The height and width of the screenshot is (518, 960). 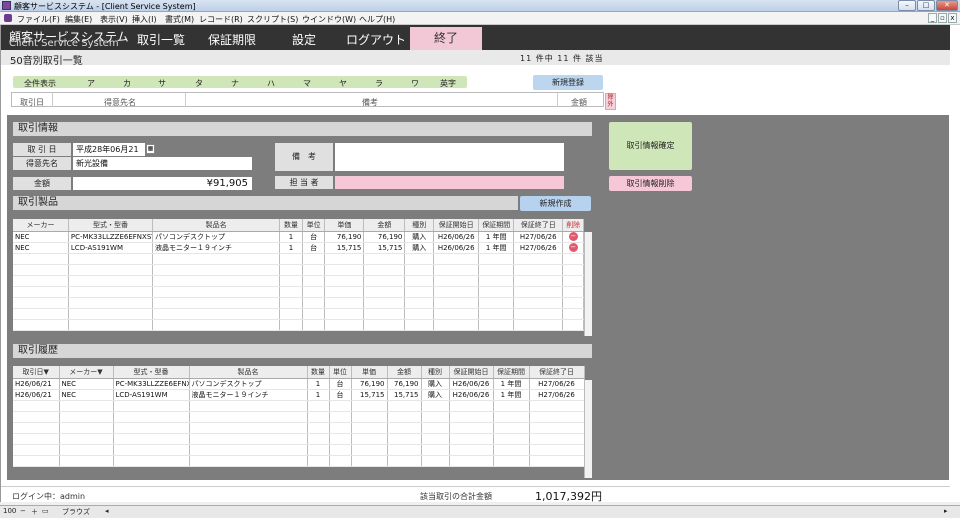 I want to click on list-header-customer: 得意先名, so click(x=120, y=102).